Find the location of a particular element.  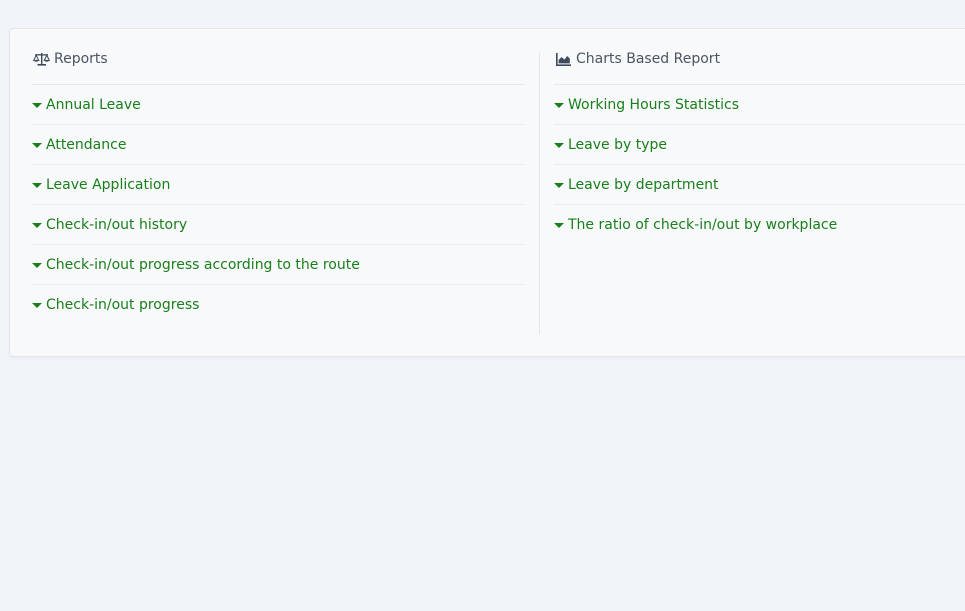

column-divider is located at coordinates (539, 193).